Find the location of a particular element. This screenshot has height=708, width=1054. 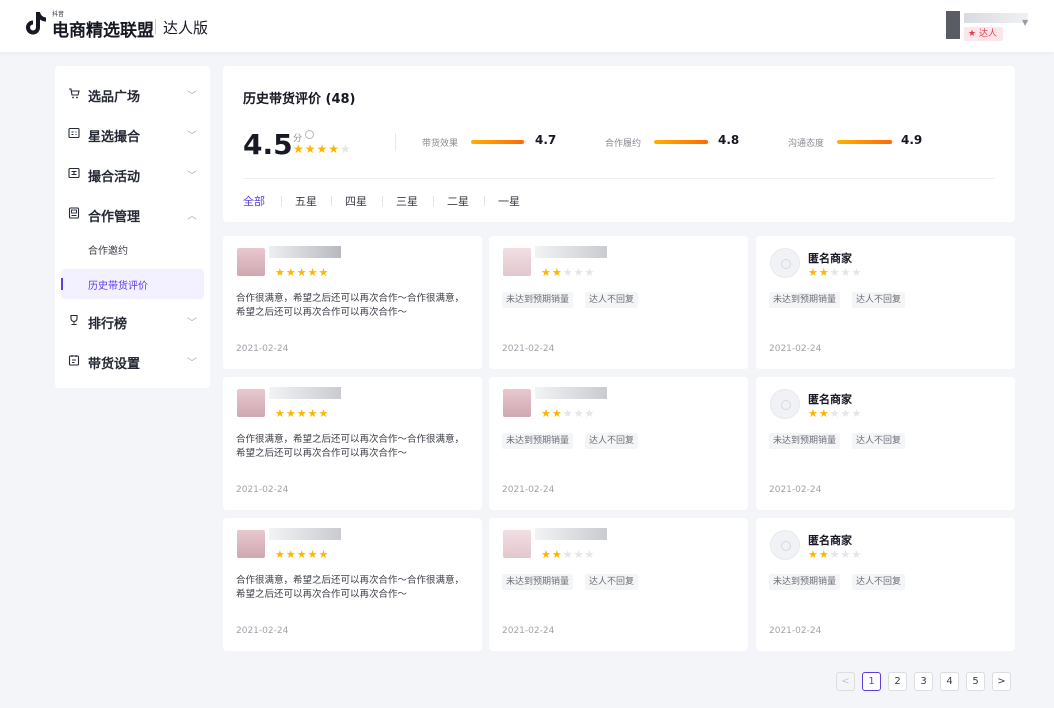

brand-title: 电商精选联盟 is located at coordinates (103, 28).